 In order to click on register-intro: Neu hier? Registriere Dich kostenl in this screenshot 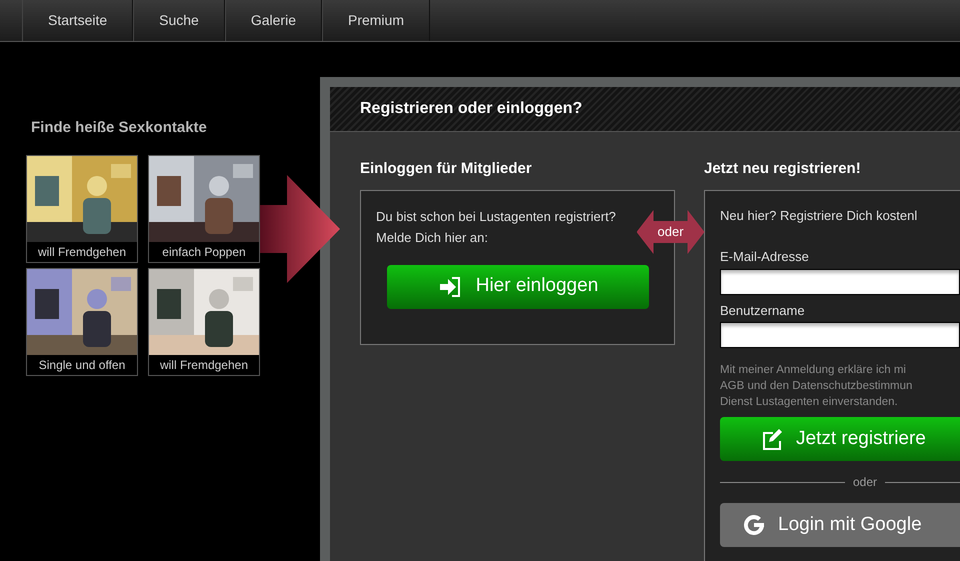, I will do `click(819, 215)`.